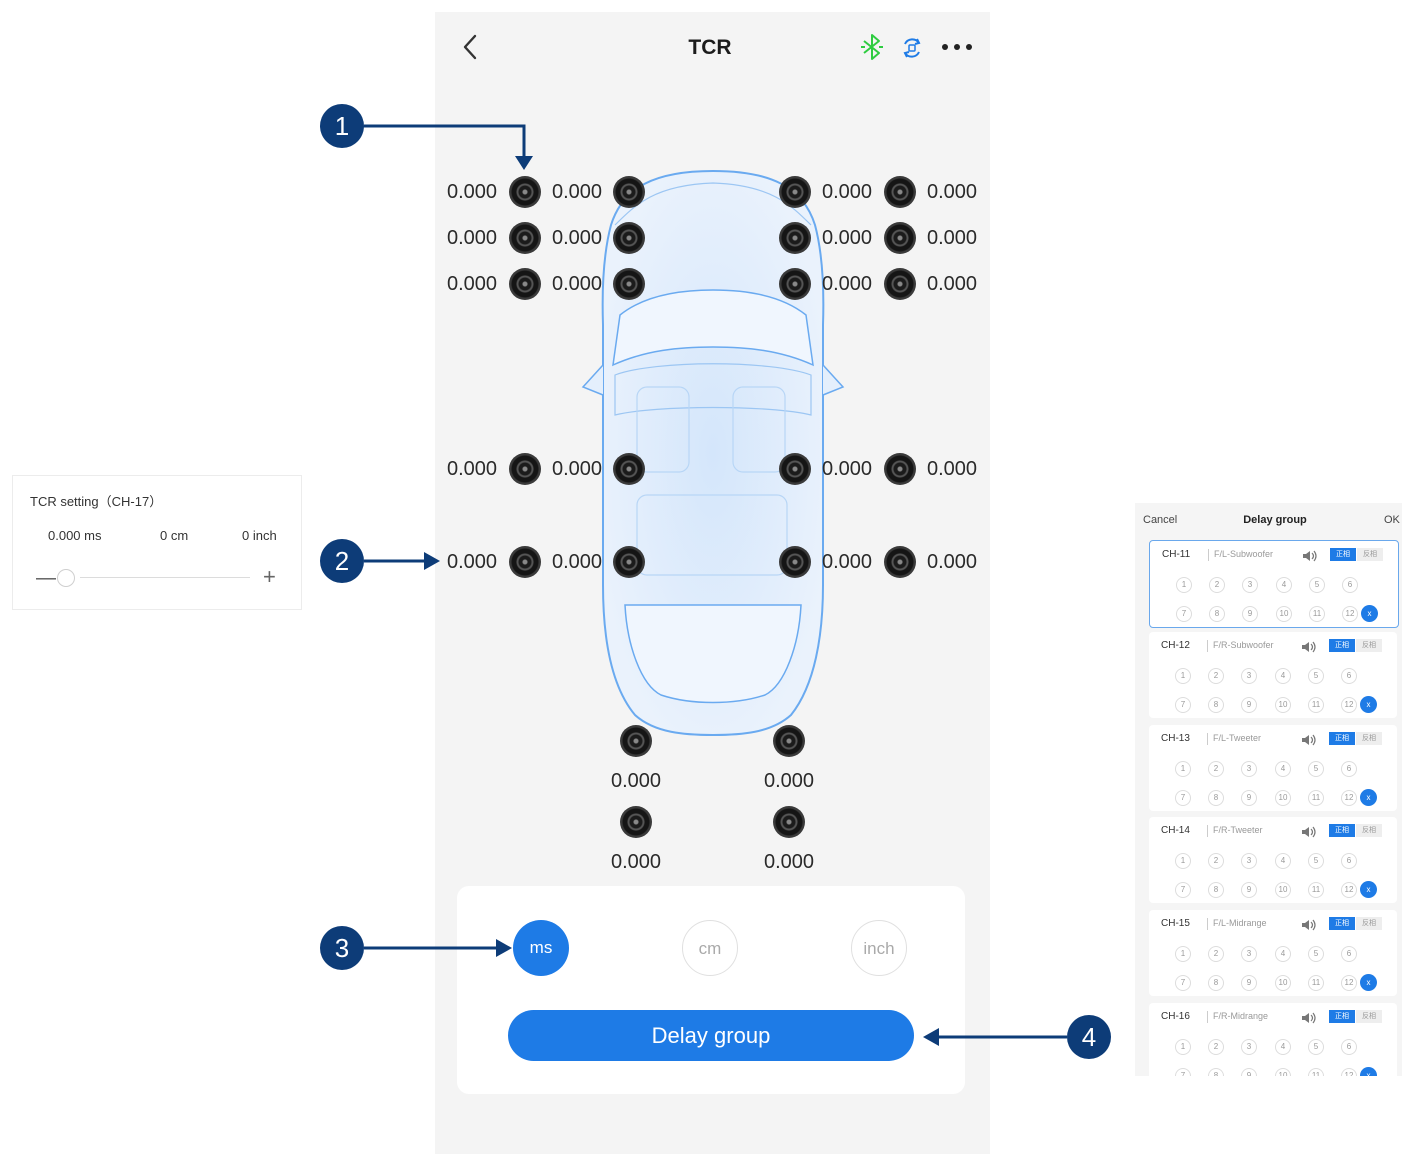 The height and width of the screenshot is (1154, 1402). What do you see at coordinates (1273, 675) in the screenshot?
I see `channel-card: CH-12 F/R-Subwoofer 正相 反相 1 2 3 4 5 6 7 8 9 10 11 12 x` at bounding box center [1273, 675].